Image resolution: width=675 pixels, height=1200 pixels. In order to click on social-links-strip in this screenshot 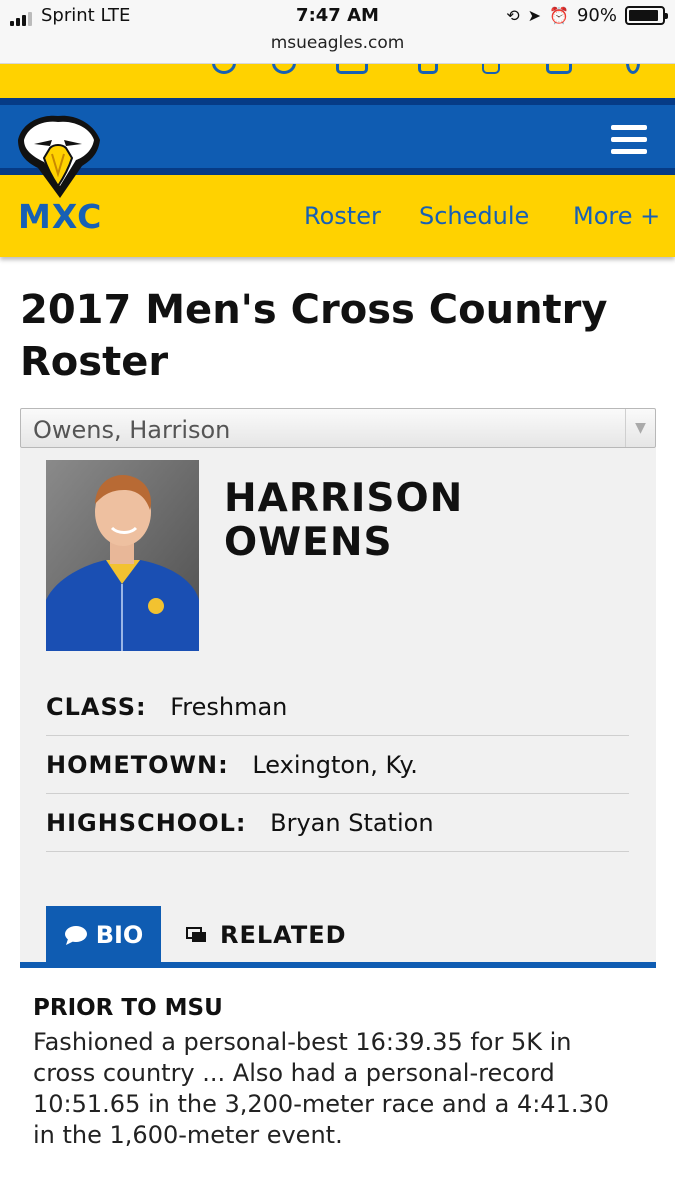, I will do `click(337, 81)`.